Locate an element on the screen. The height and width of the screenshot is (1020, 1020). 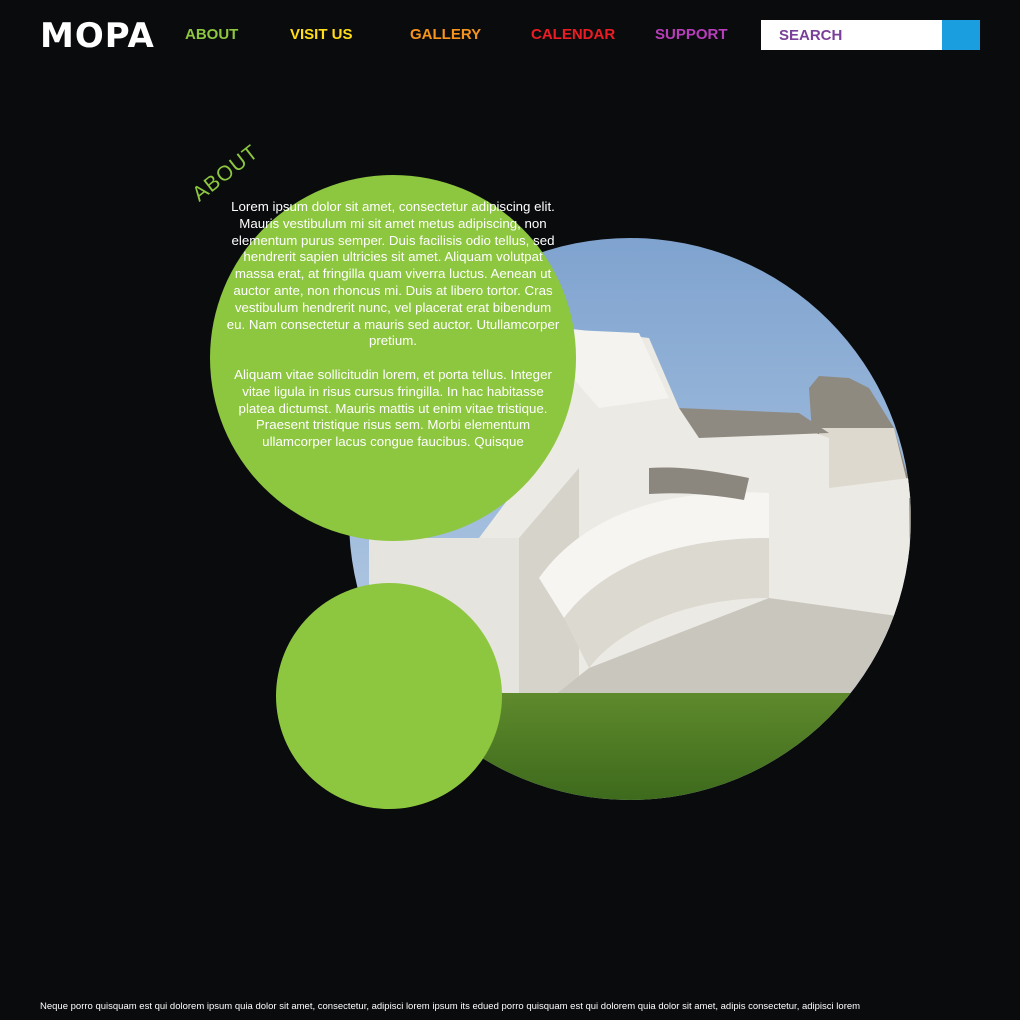
nav-about: ABOUT is located at coordinates (211, 35).